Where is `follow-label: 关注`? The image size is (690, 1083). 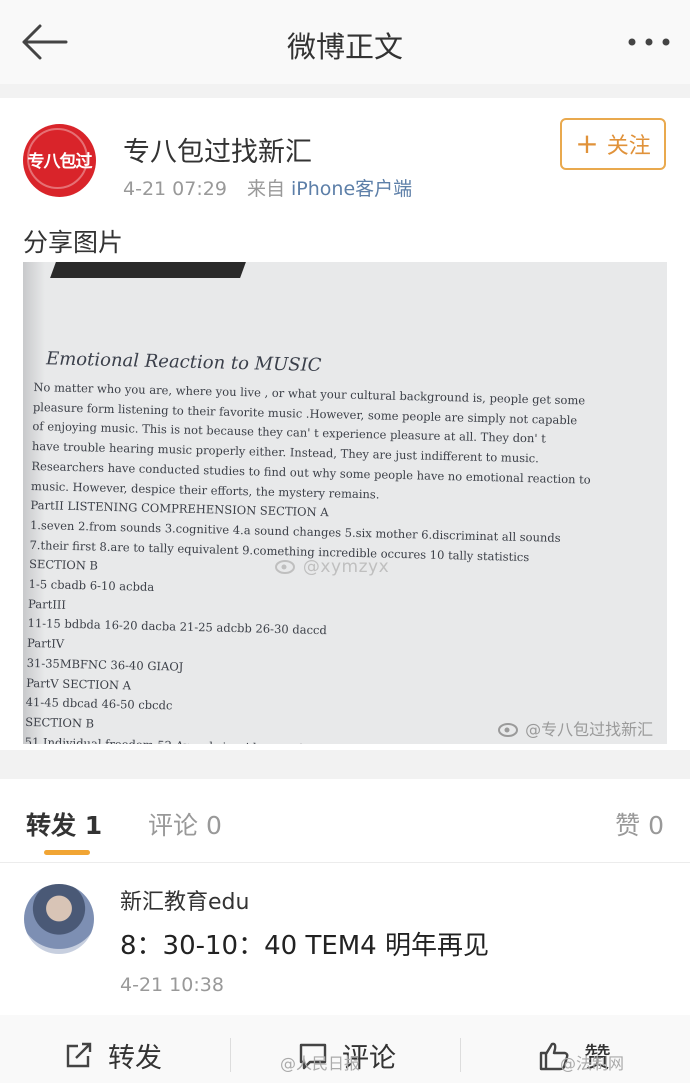
follow-label: 关注 is located at coordinates (628, 146).